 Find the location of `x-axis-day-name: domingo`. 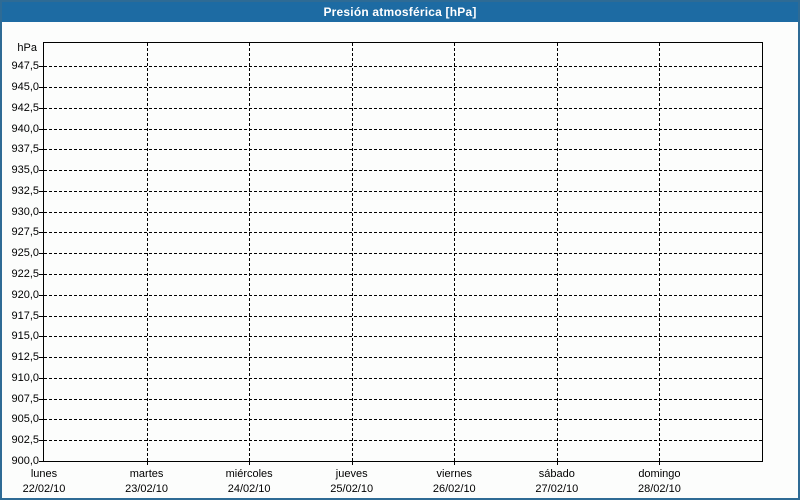

x-axis-day-name: domingo is located at coordinates (659, 474).